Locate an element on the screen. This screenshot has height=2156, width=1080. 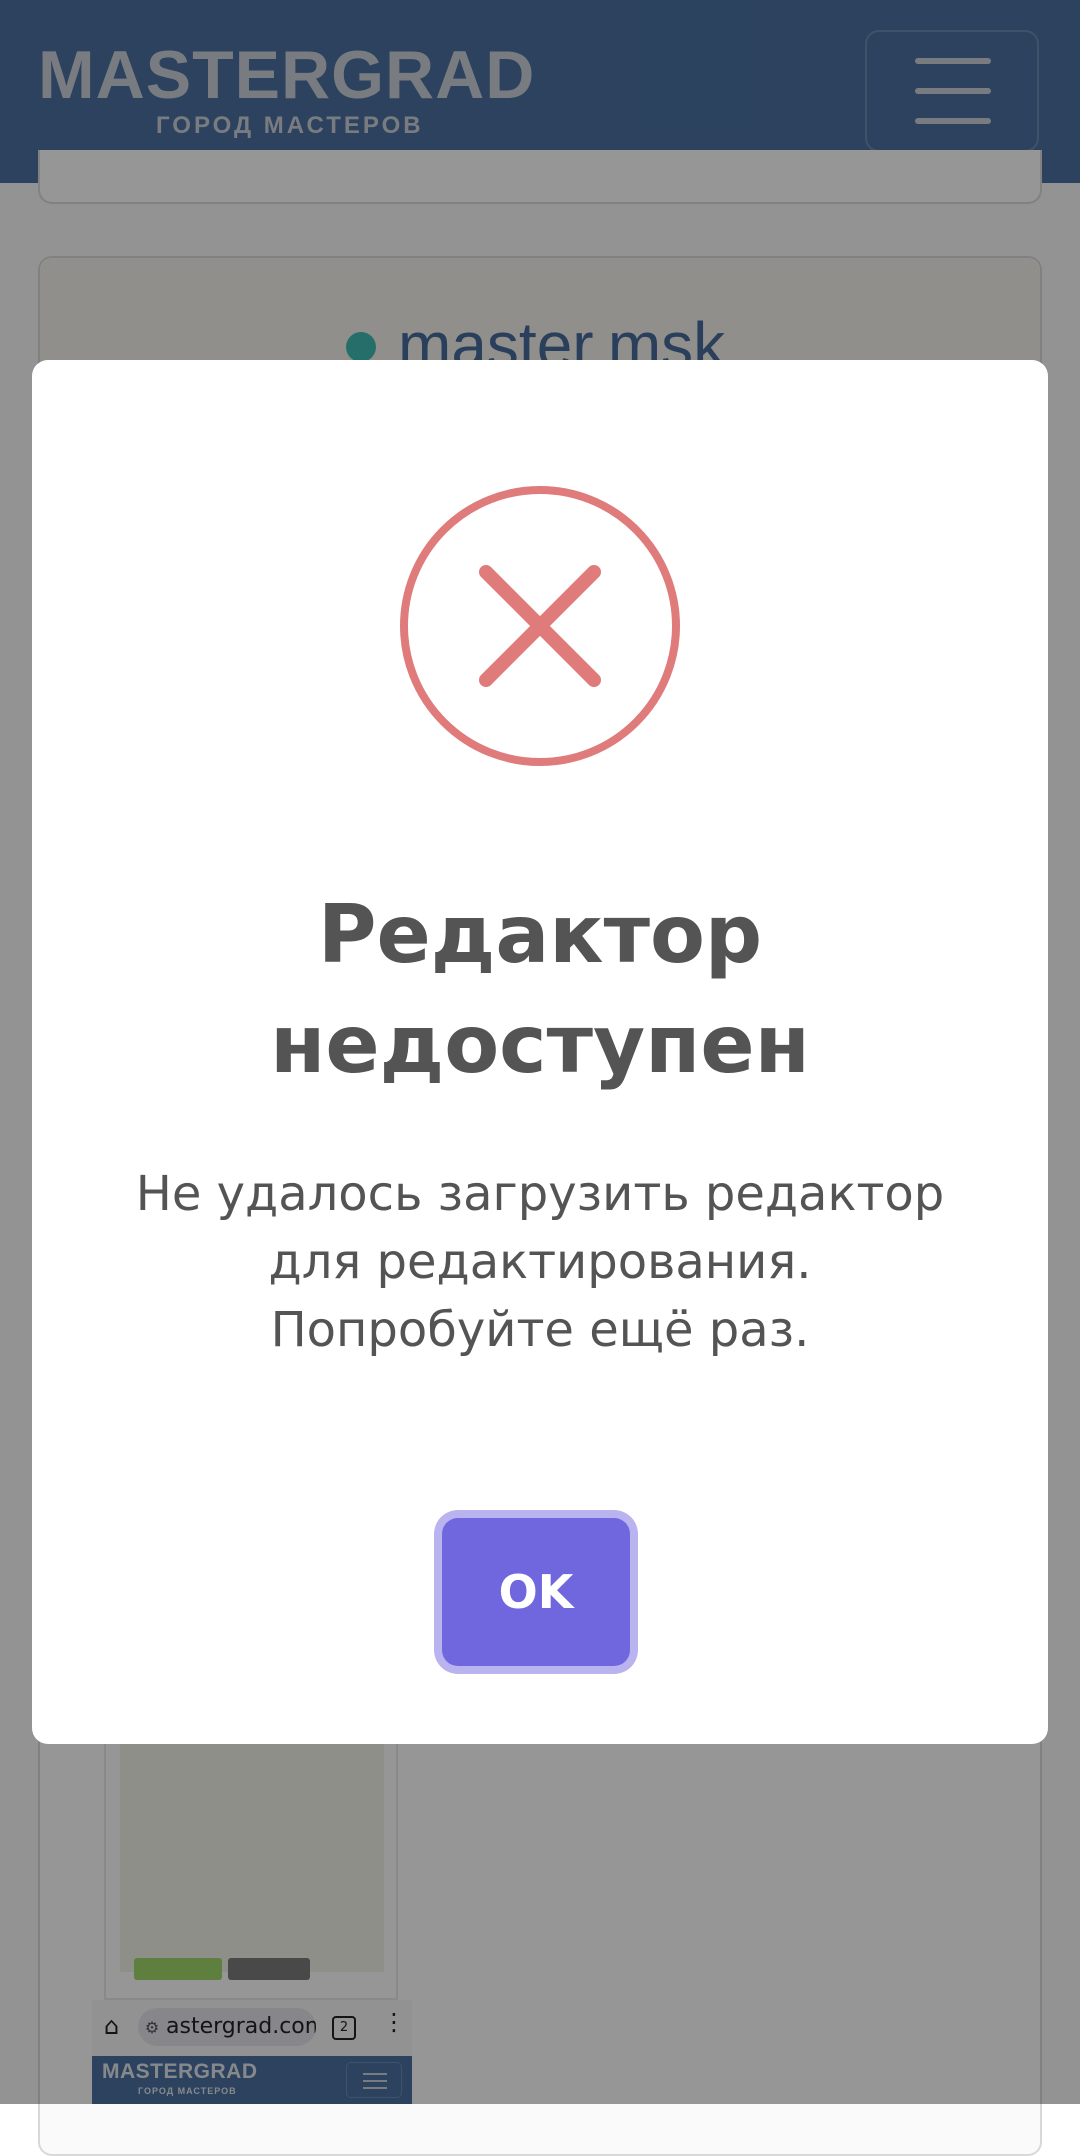
dialog-title: Редактор недоступен is located at coordinates (540, 989).